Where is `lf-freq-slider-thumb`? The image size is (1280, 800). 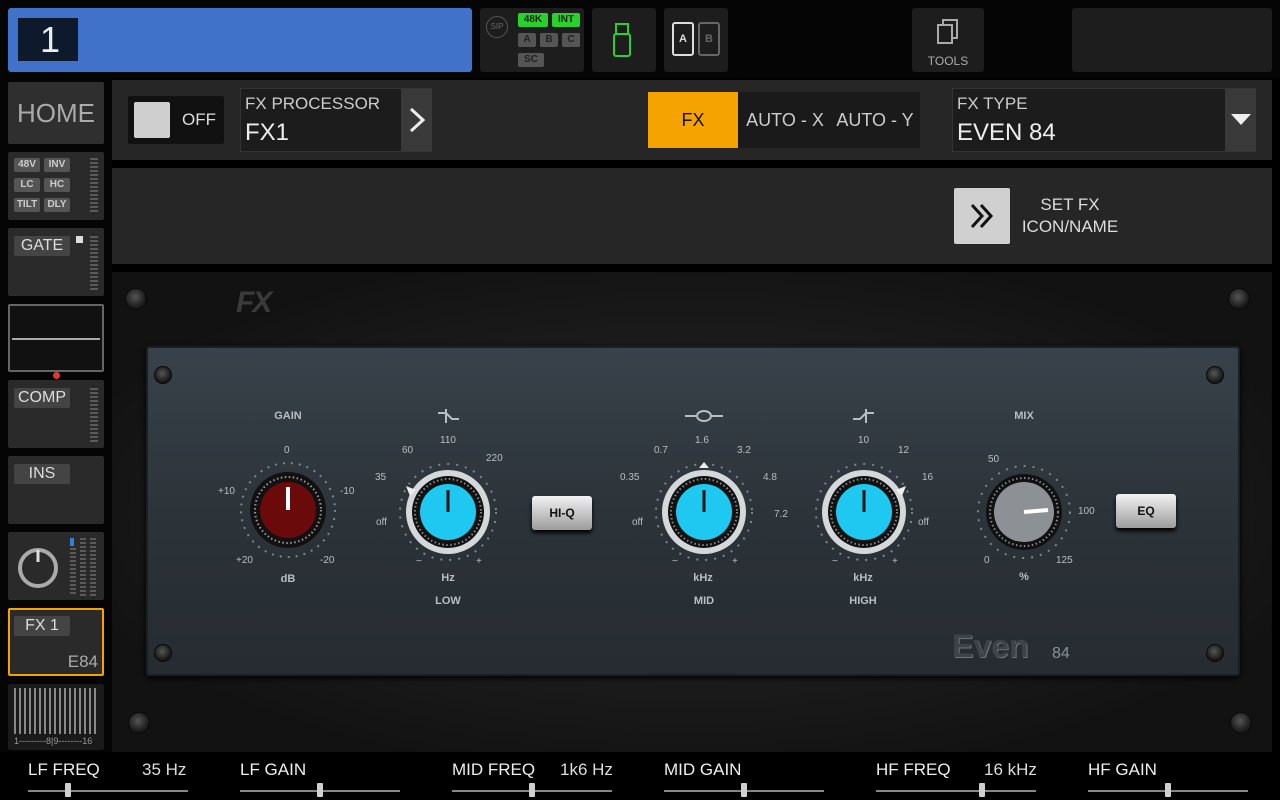
lf-freq-slider-thumb is located at coordinates (68, 790).